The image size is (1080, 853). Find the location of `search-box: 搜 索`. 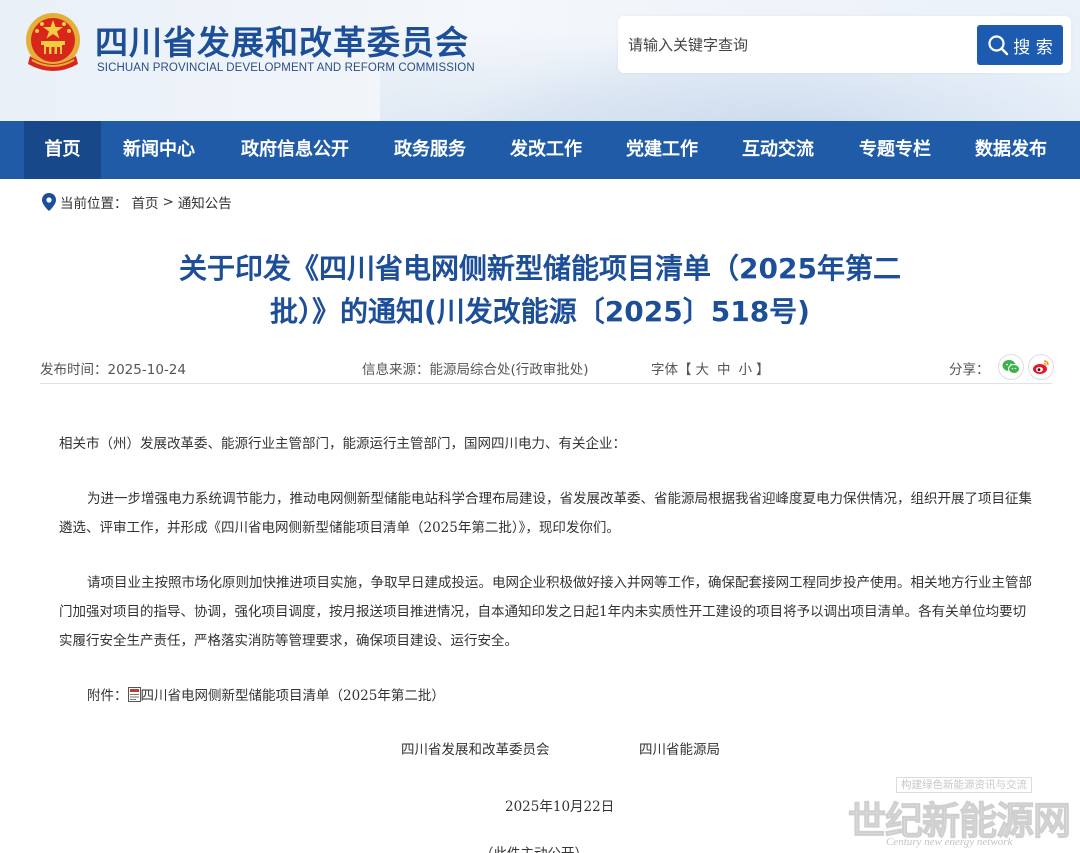

search-box: 搜 索 is located at coordinates (844, 44).